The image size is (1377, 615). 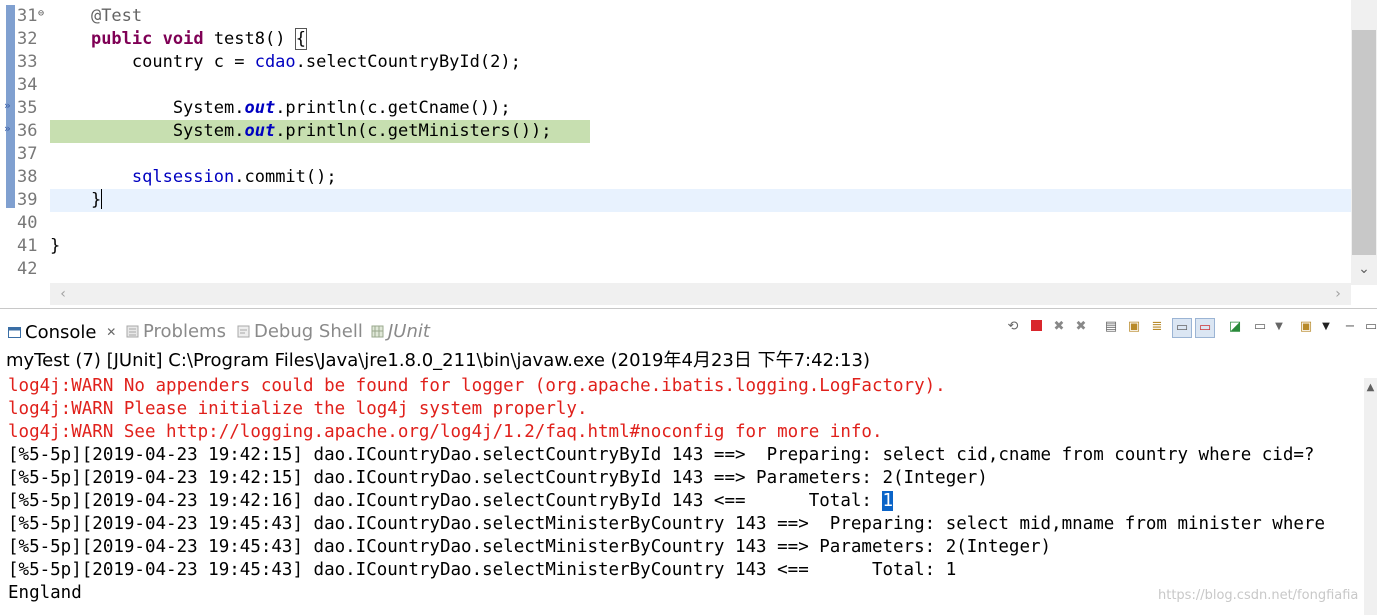 I want to click on code-line: 32 public void test8() {, so click(x=676, y=39).